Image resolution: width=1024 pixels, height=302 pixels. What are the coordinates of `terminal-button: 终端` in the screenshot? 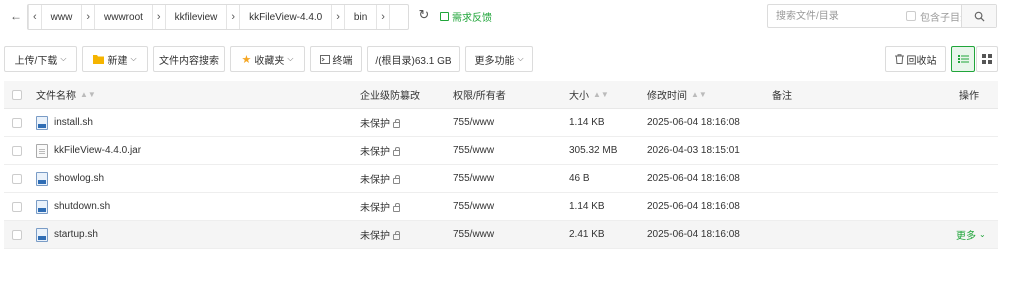 It's located at (336, 59).